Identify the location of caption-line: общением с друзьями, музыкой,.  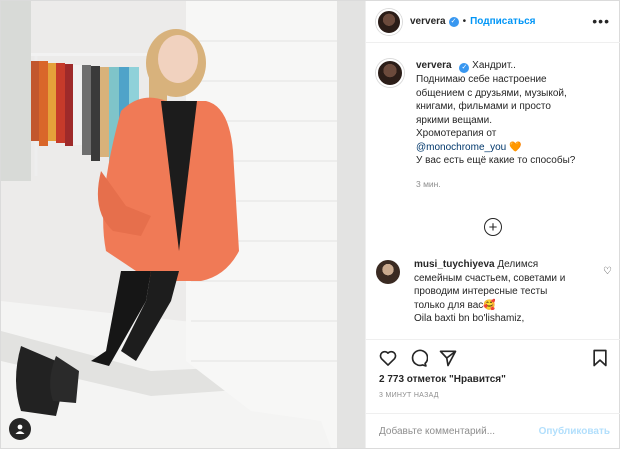
(491, 93).